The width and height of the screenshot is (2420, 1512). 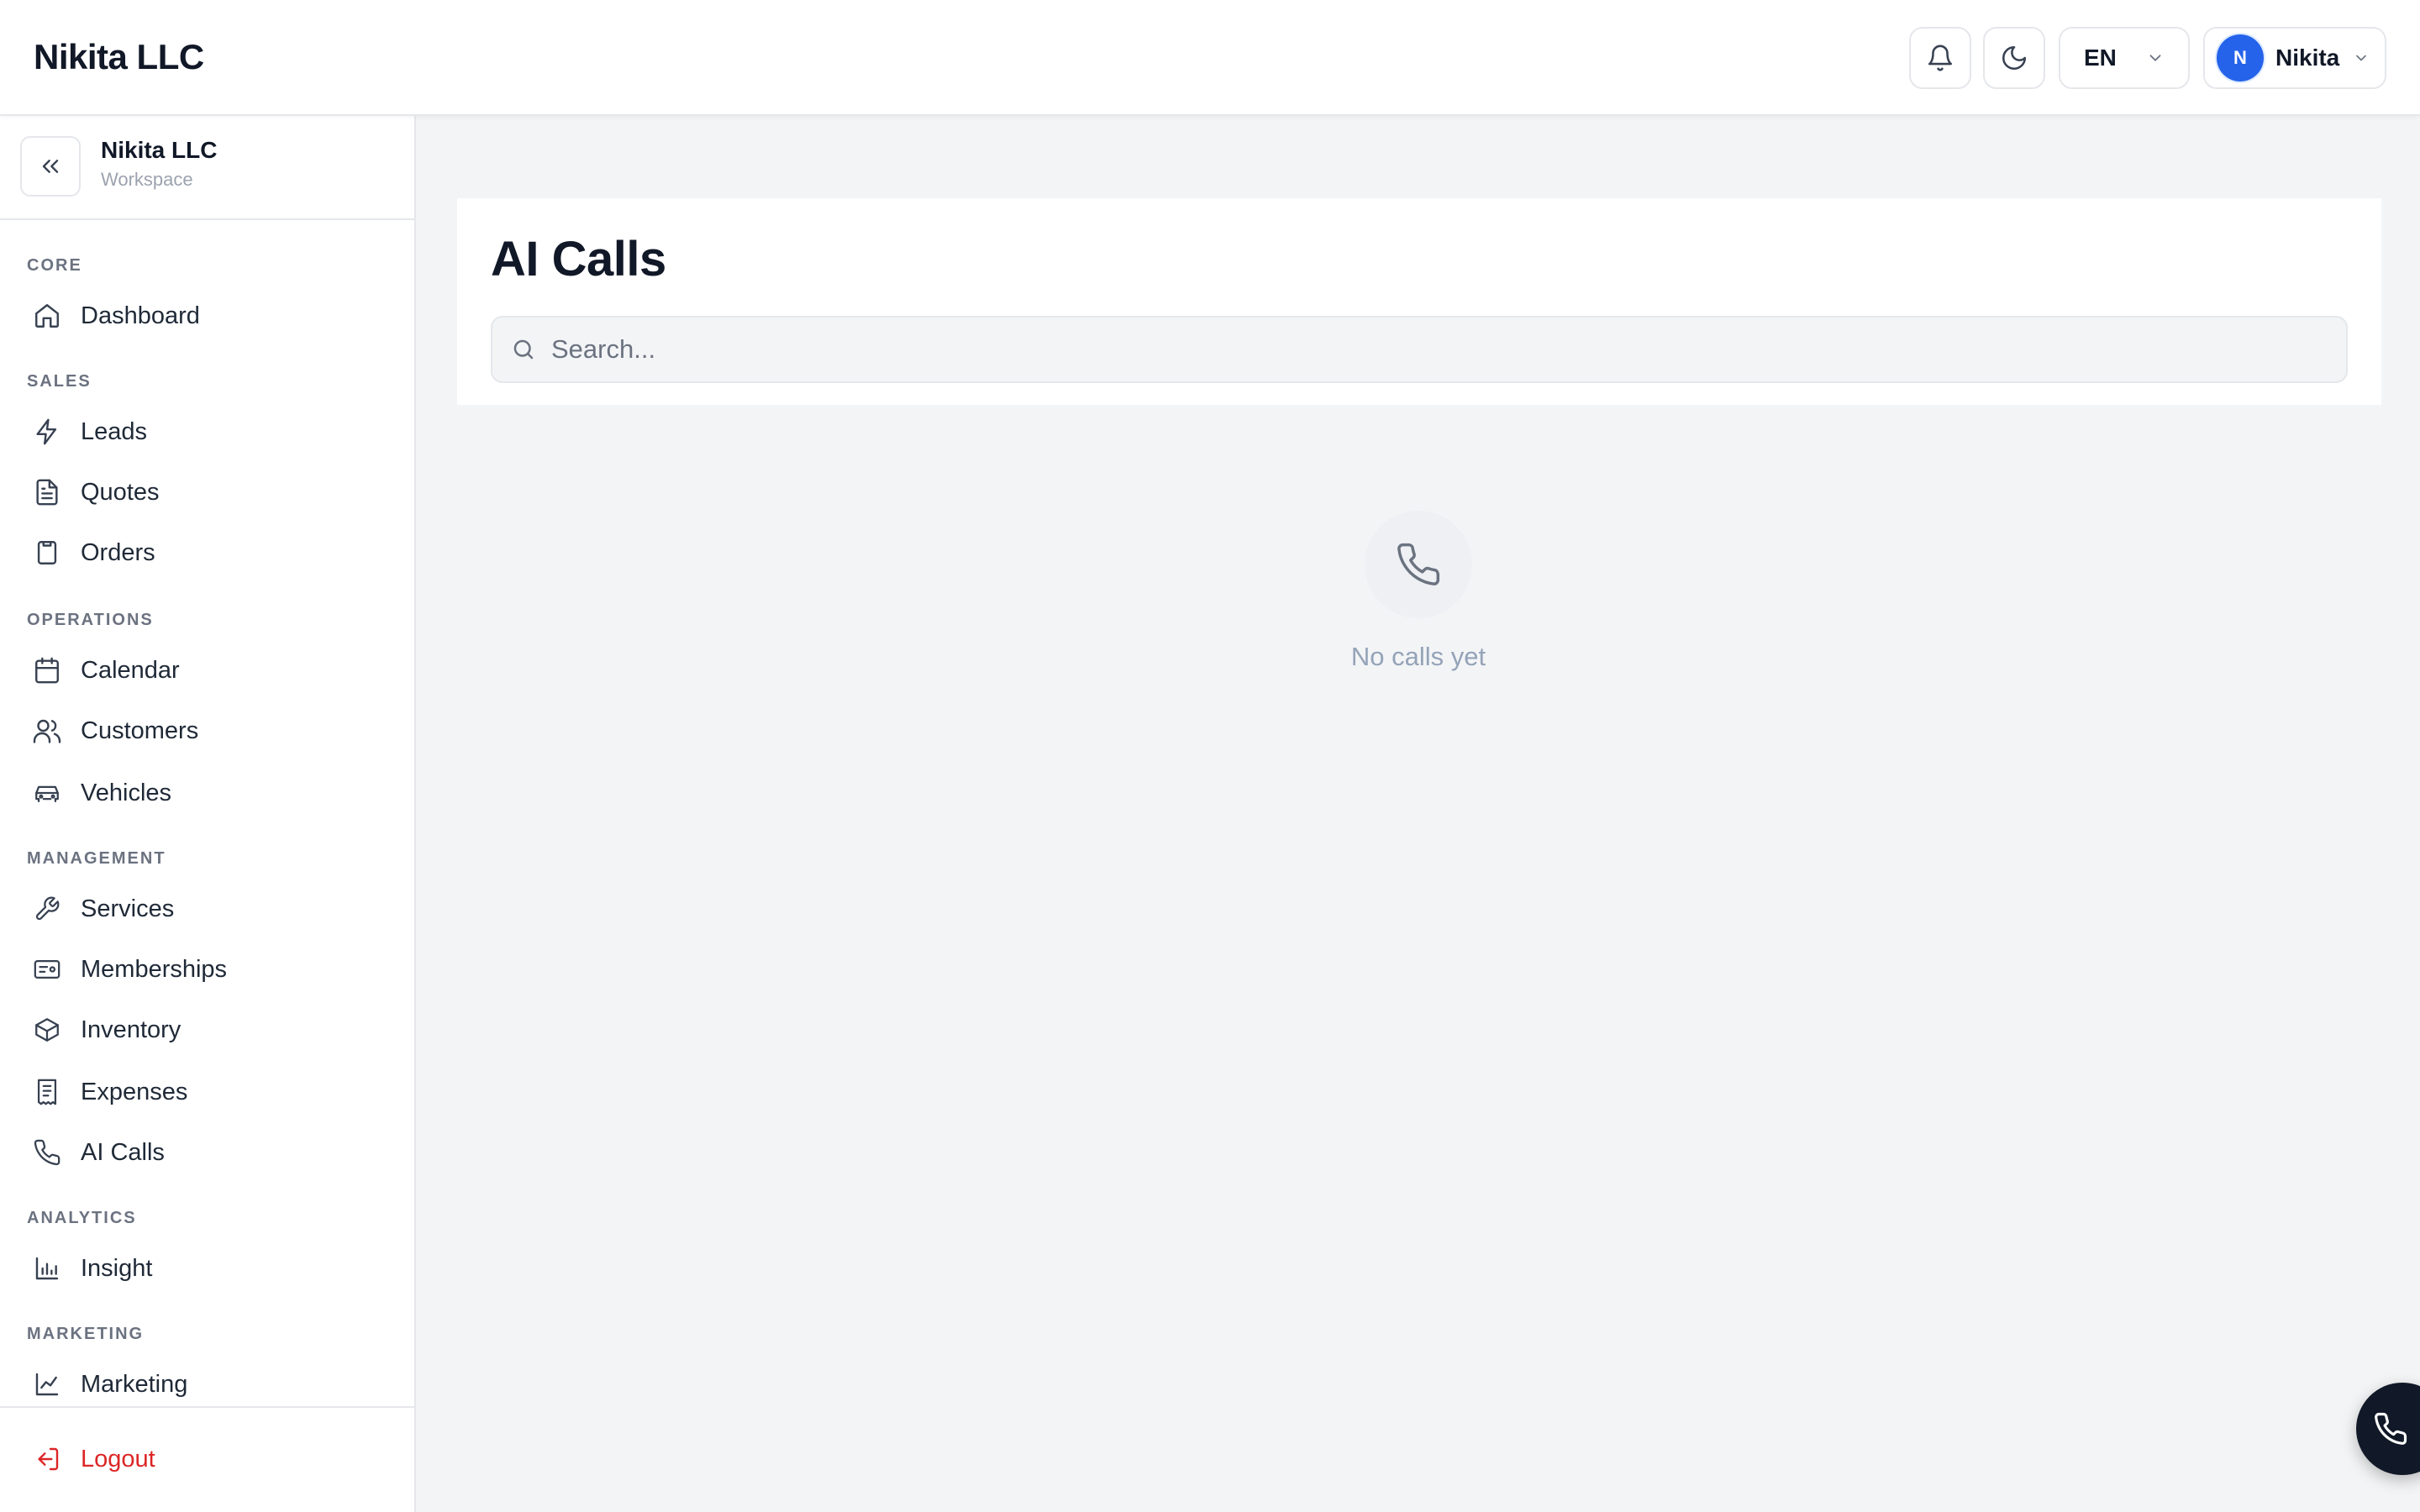 I want to click on sidebar-item-label: Marketing, so click(x=134, y=1384).